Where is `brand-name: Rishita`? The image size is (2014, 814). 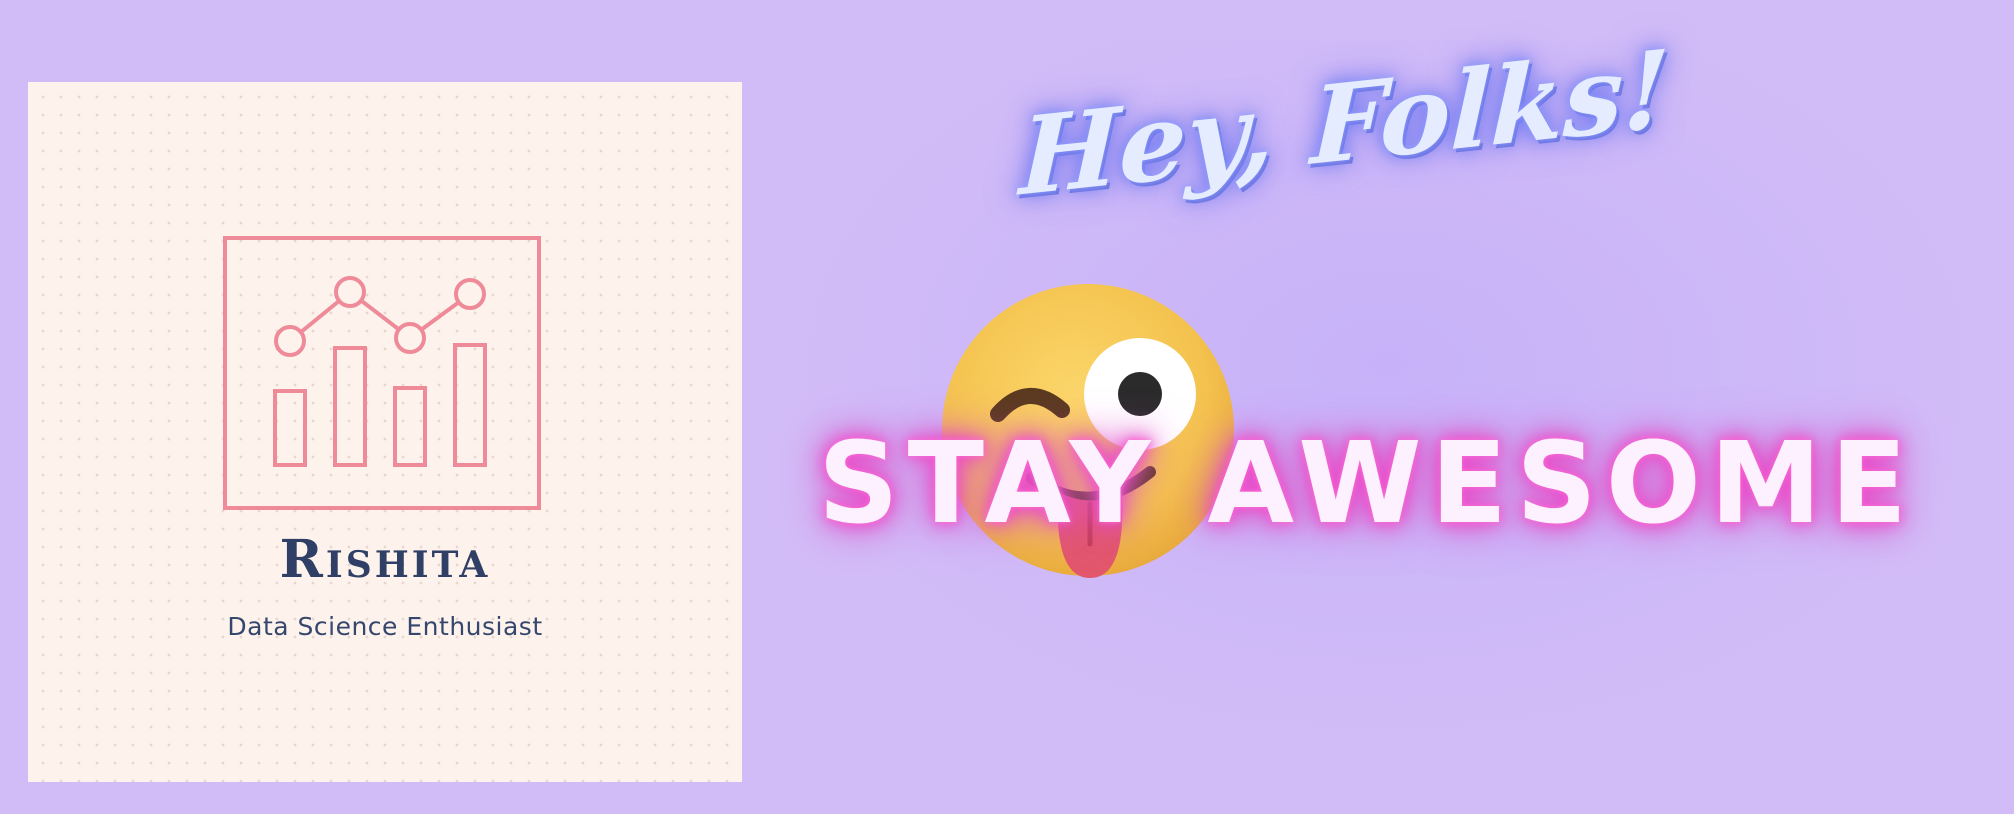 brand-name: Rishita is located at coordinates (385, 559).